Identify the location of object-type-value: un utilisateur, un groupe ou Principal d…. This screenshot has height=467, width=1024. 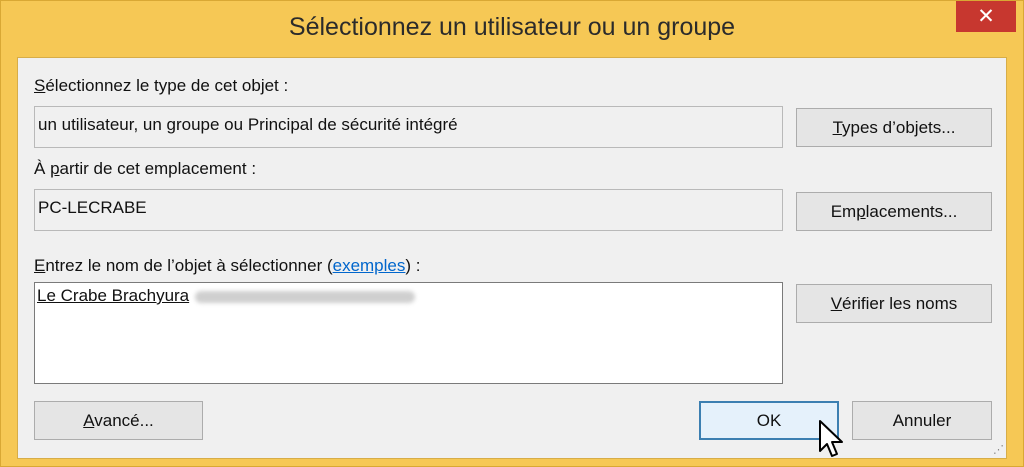
(248, 124).